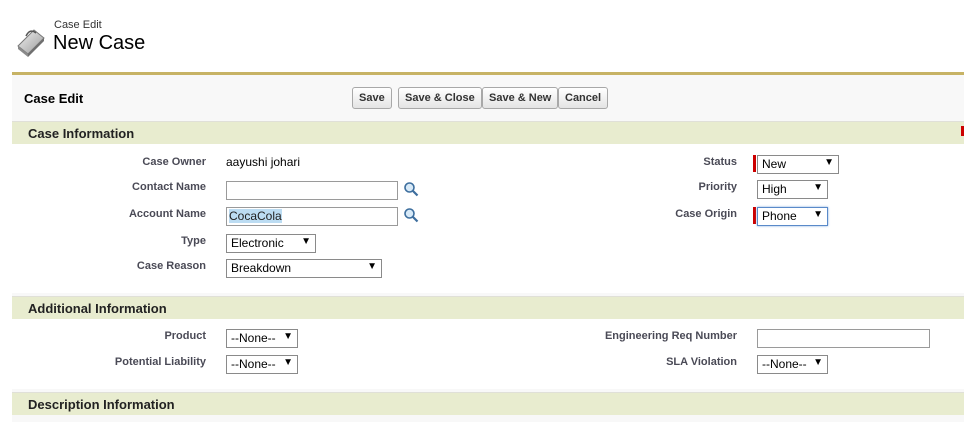 This screenshot has width=964, height=422. I want to click on priority-value: High, so click(774, 189).